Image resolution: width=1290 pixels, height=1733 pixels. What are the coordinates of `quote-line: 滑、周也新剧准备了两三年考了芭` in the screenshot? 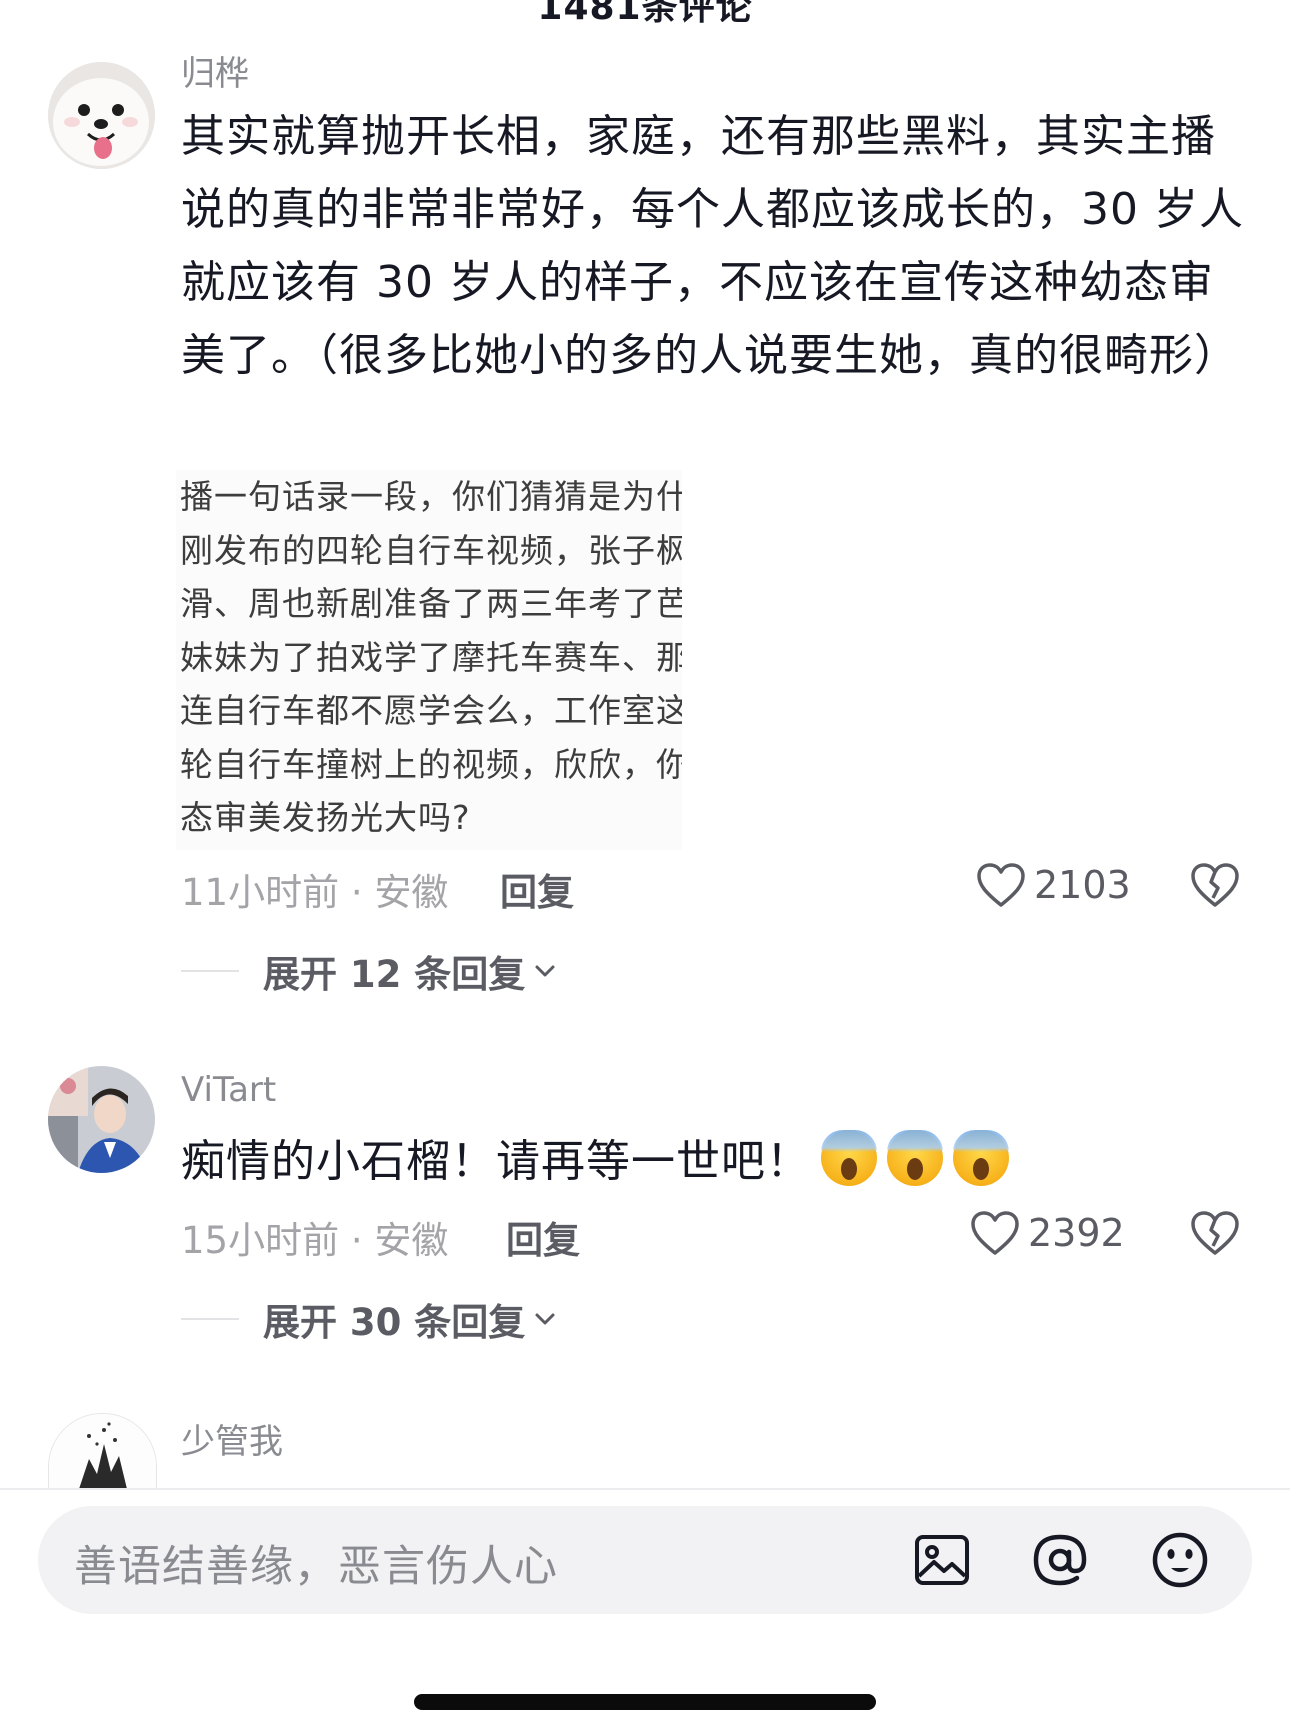 It's located at (431, 603).